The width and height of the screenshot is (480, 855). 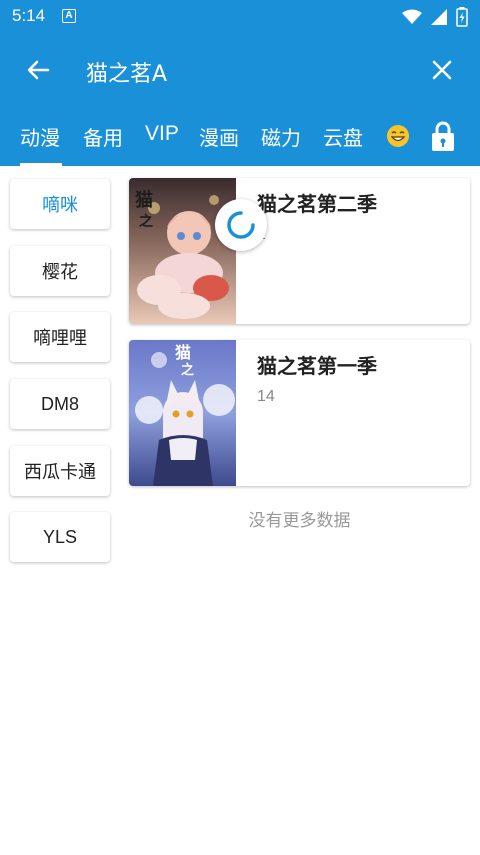 I want to click on source-item-dilili: 嘀哩哩, so click(x=60, y=337).